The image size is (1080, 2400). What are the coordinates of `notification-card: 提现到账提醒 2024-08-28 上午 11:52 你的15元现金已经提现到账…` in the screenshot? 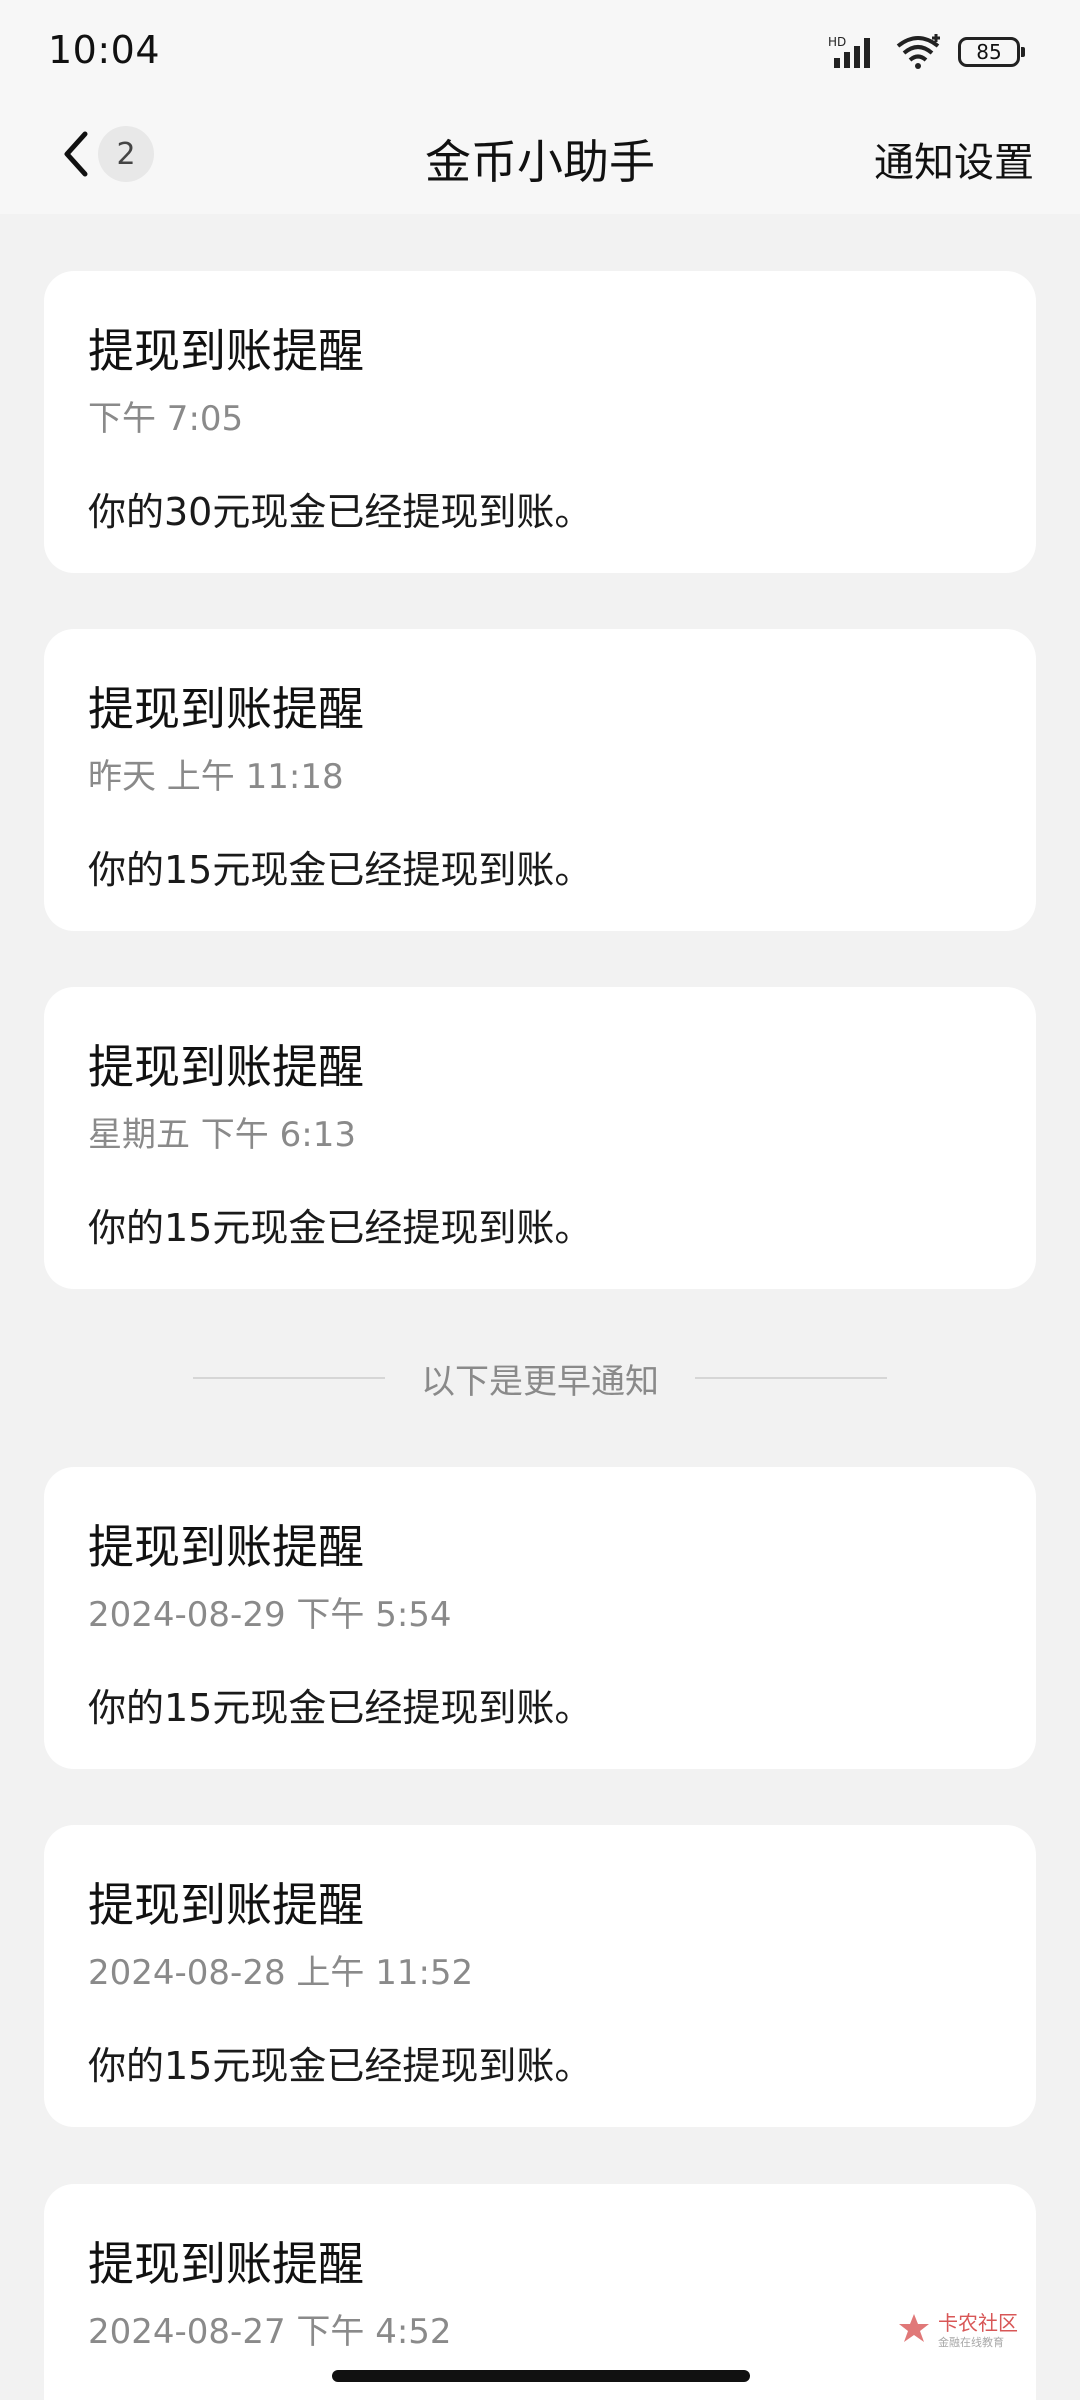 It's located at (540, 1976).